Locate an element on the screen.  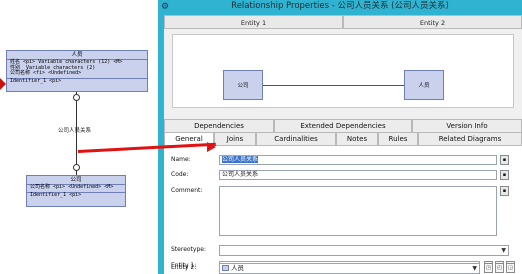
entity-attribute-row: 公司名称 <fi> <Undefined> is located at coordinates (46, 73).